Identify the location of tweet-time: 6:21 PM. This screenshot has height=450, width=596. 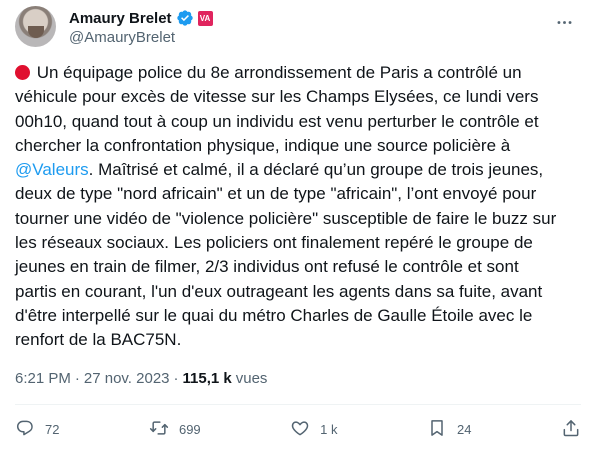
(43, 378).